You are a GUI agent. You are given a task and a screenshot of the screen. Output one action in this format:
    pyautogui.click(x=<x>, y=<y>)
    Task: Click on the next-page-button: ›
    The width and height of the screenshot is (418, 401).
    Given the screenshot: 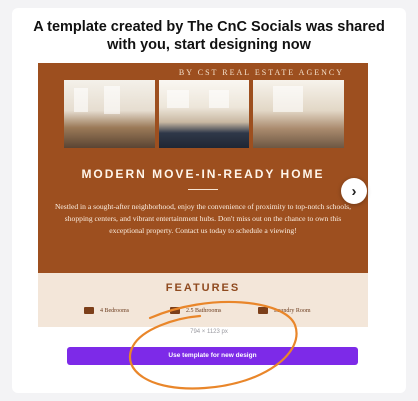 What is the action you would take?
    pyautogui.click(x=354, y=191)
    